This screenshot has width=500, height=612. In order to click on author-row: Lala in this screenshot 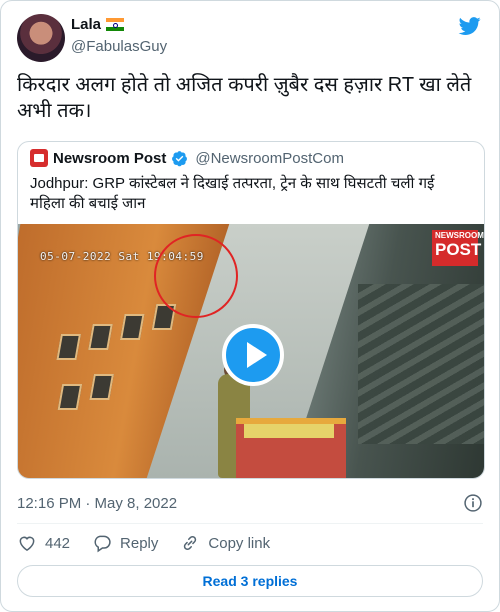, I will do `click(98, 24)`.